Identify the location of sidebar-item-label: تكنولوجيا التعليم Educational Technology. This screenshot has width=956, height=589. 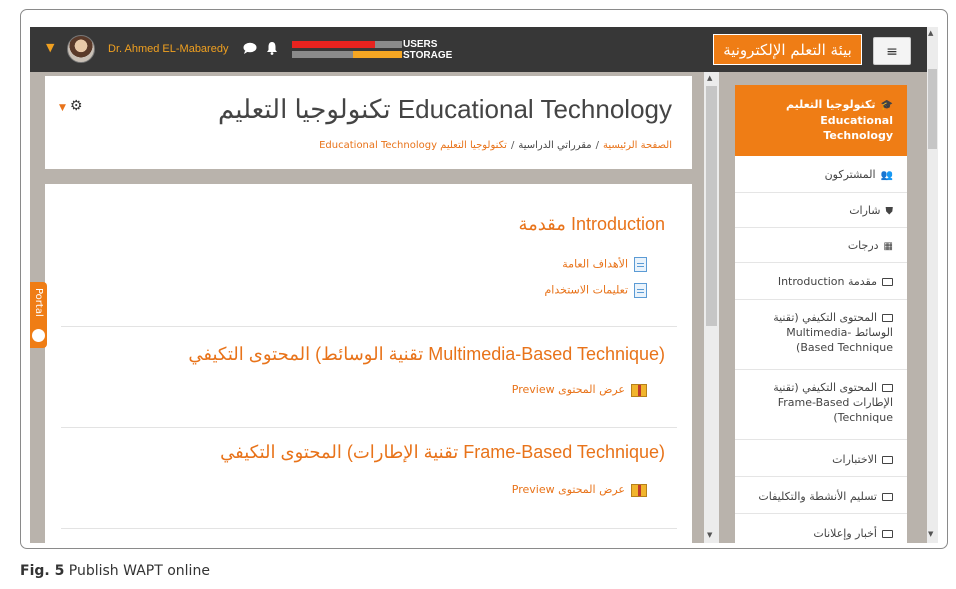
(839, 120).